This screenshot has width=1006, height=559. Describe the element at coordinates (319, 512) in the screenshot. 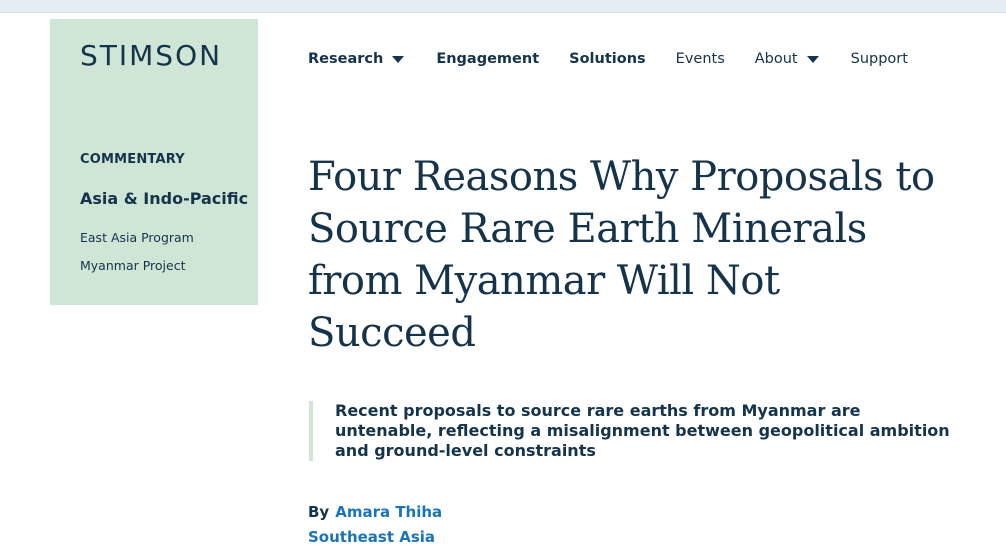

I see `byline-prefix: By` at that location.